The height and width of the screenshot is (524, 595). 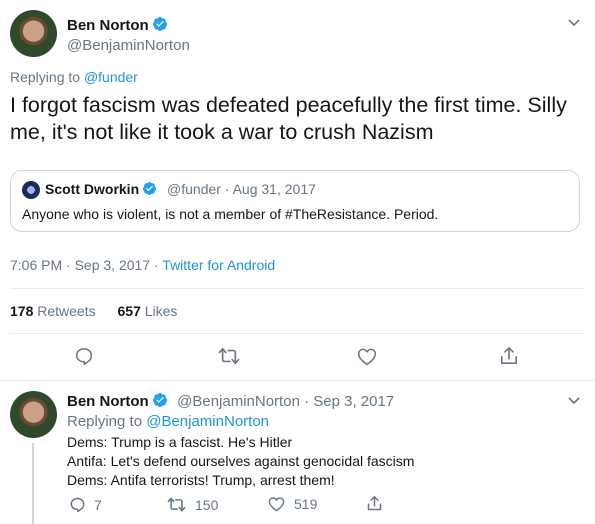 I want to click on reply-header: Ben Norton @BenjaminNorton · Sep 3, 2017, so click(x=230, y=401).